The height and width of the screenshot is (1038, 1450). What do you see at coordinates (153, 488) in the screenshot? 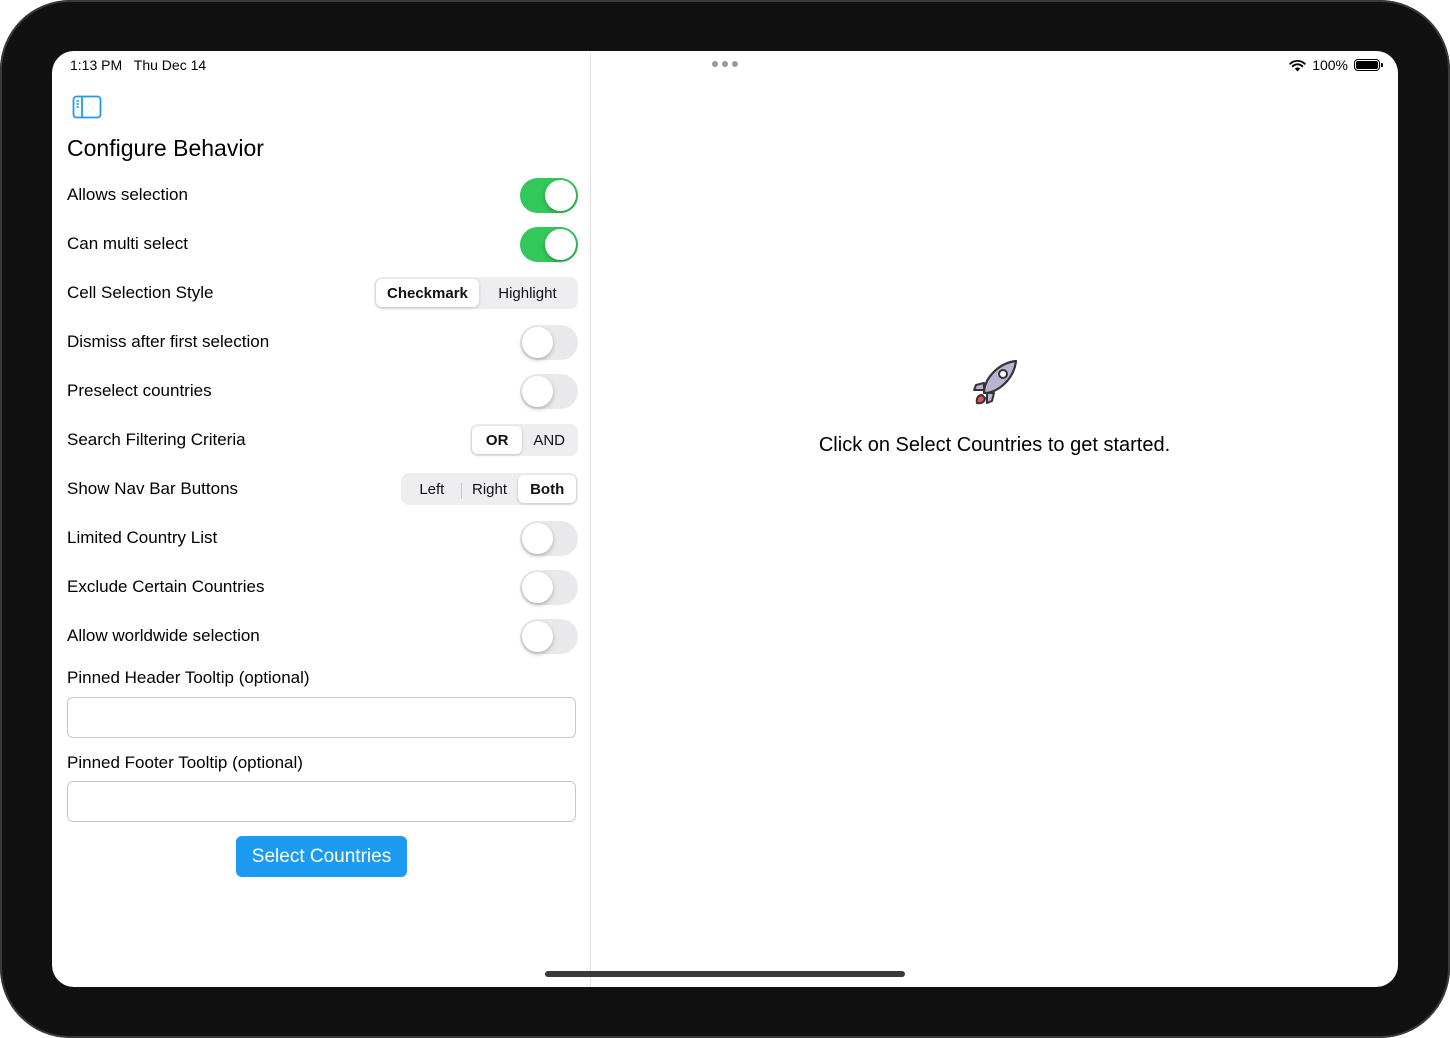
I see `row-label: Show Nav Bar Buttons` at bounding box center [153, 488].